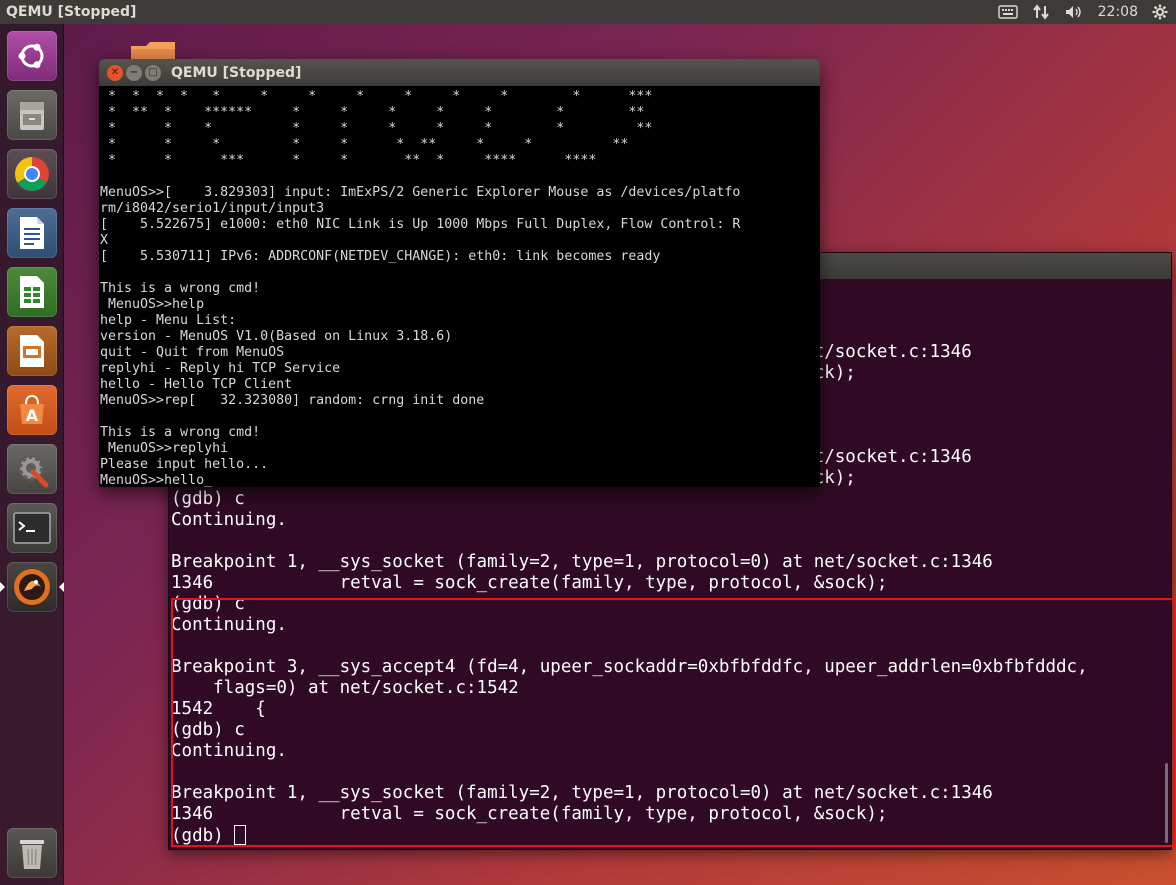 The image size is (1176, 885). I want to click on chromium-icon, so click(32, 174).